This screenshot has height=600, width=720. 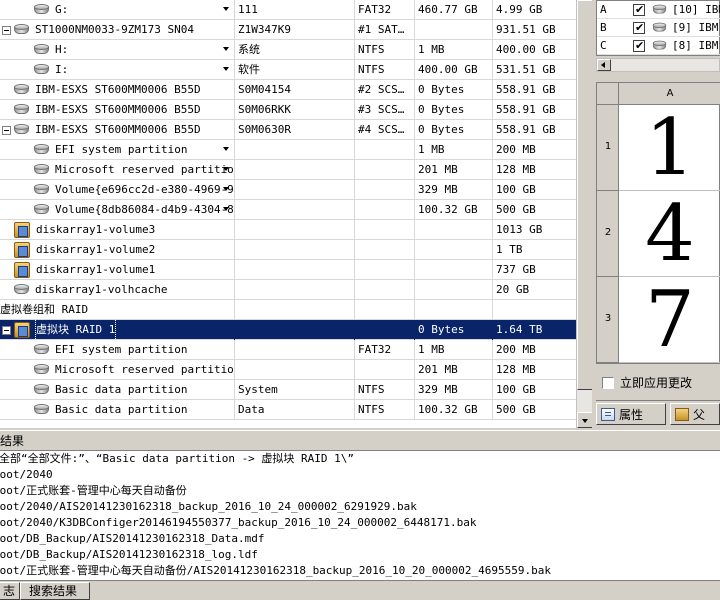 What do you see at coordinates (288, 150) in the screenshot?
I see `disk-table-row: EFI system partition 1 MB 200 MB` at bounding box center [288, 150].